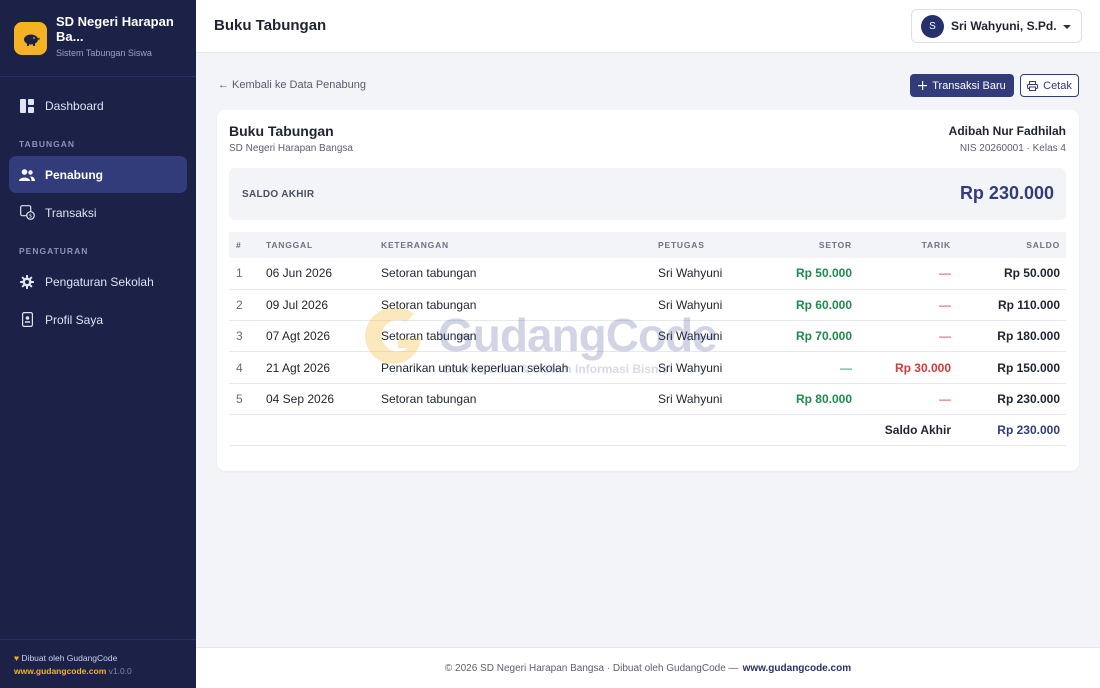 This screenshot has height=688, width=1100. Describe the element at coordinates (519, 245) in the screenshot. I see `col-header-keterangan: KETERANGAN` at that location.